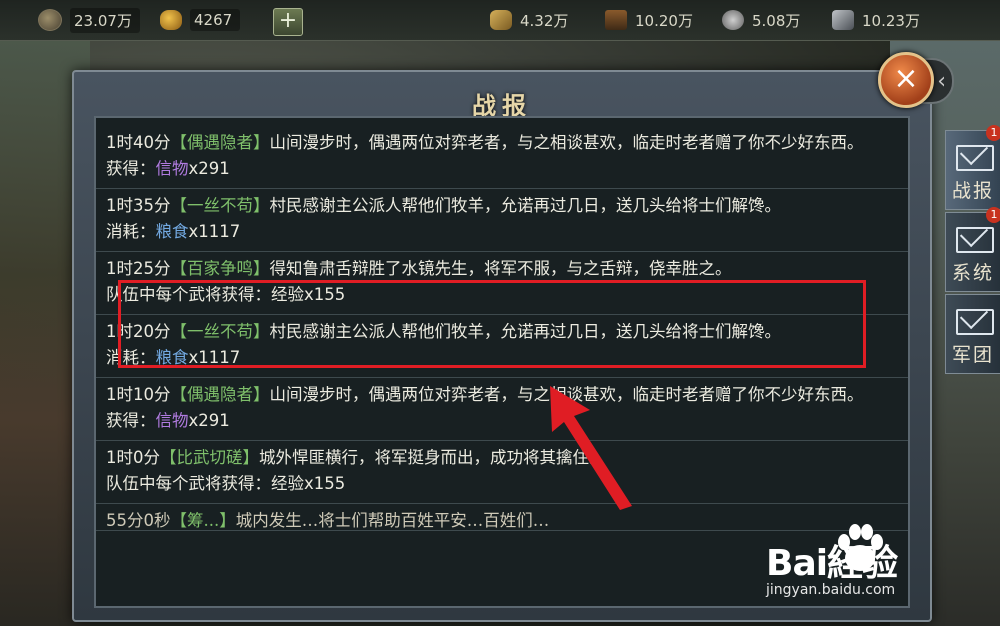 The width and height of the screenshot is (1000, 626). I want to click on baidu-watermark: Bai経验 jingyan.baidu.com, so click(880, 568).